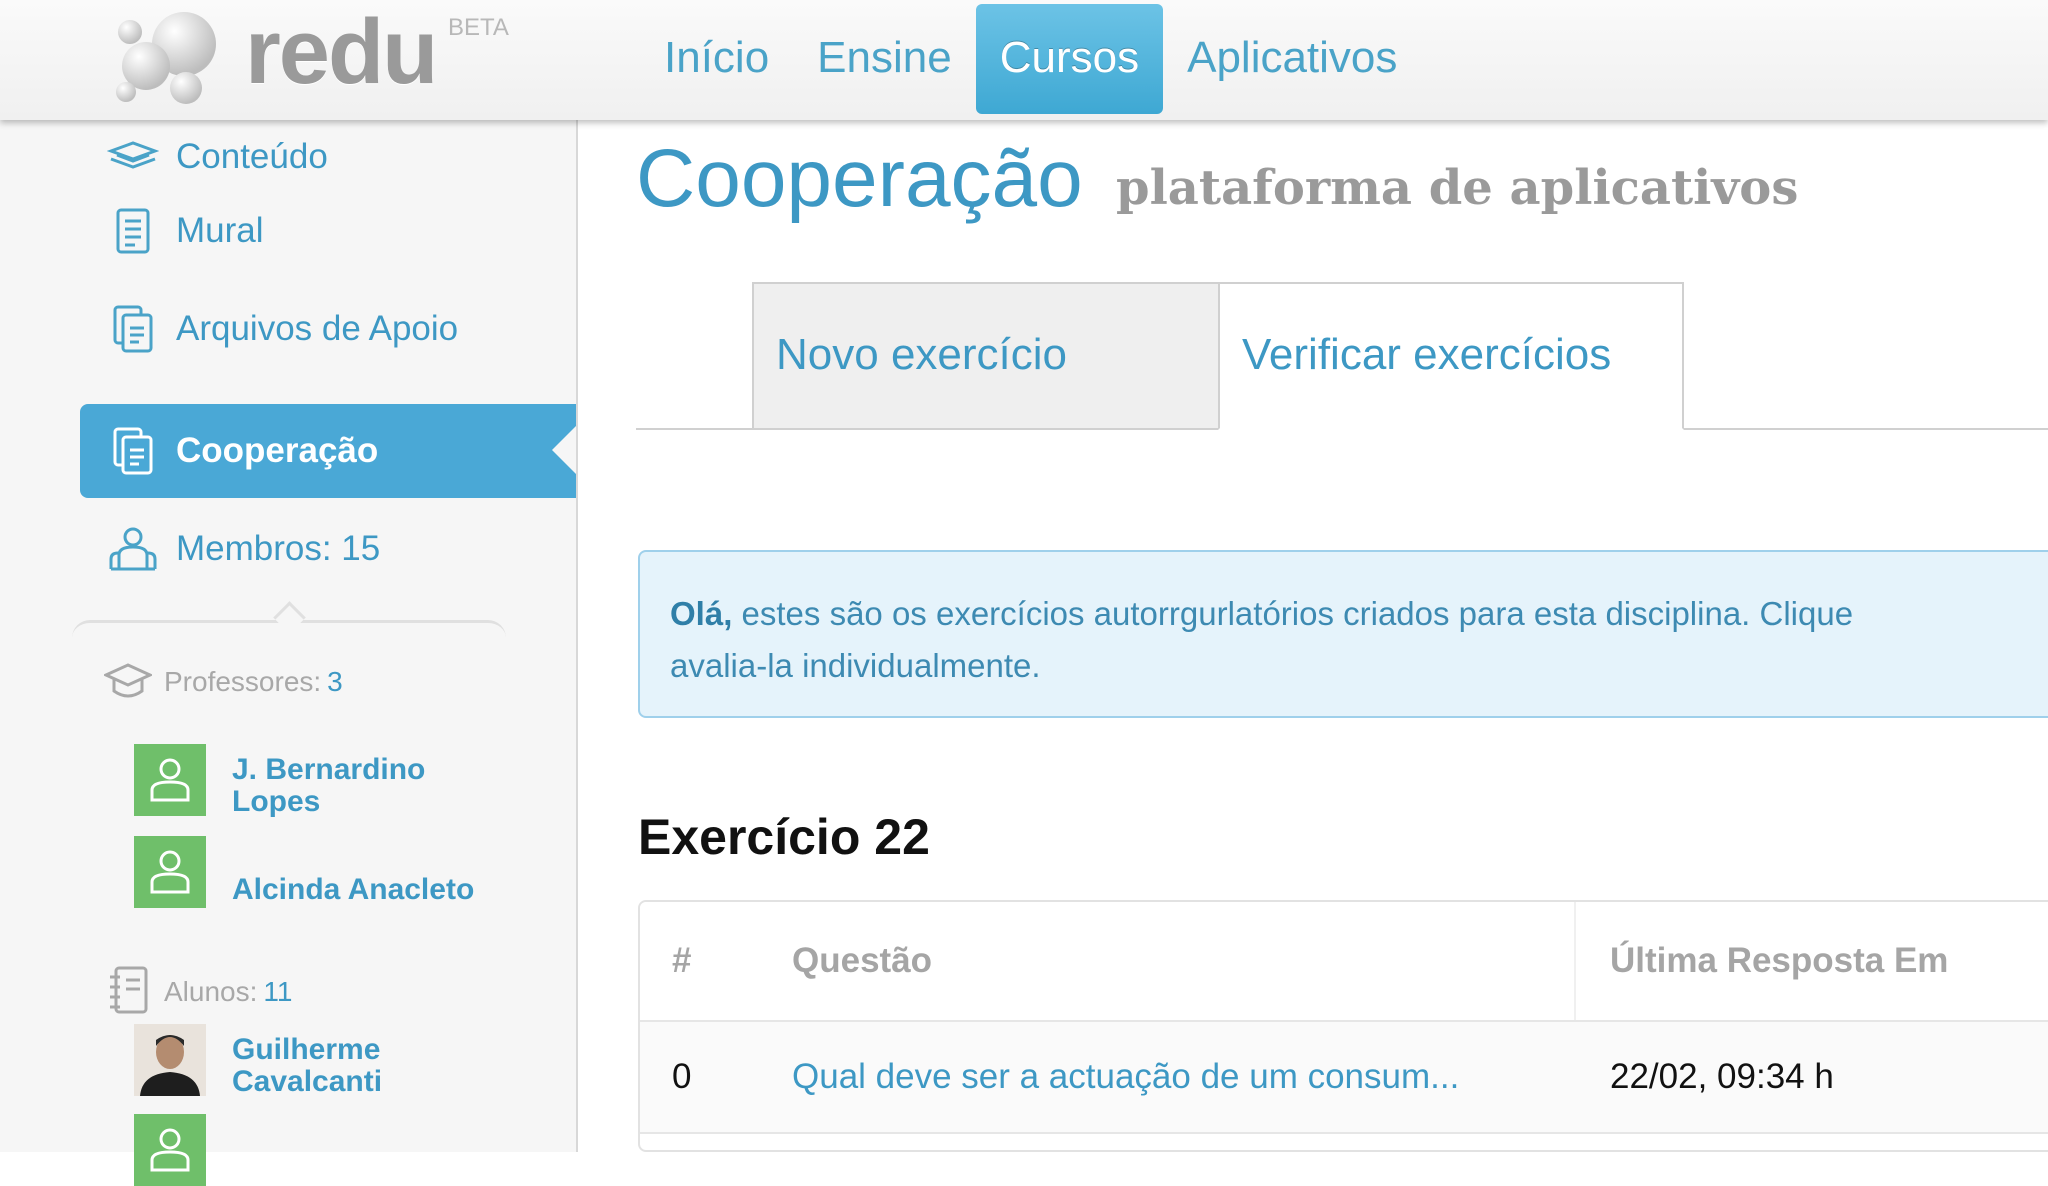 The height and width of the screenshot is (1186, 2048). I want to click on sidebar-item-mural: Mural, so click(328, 231).